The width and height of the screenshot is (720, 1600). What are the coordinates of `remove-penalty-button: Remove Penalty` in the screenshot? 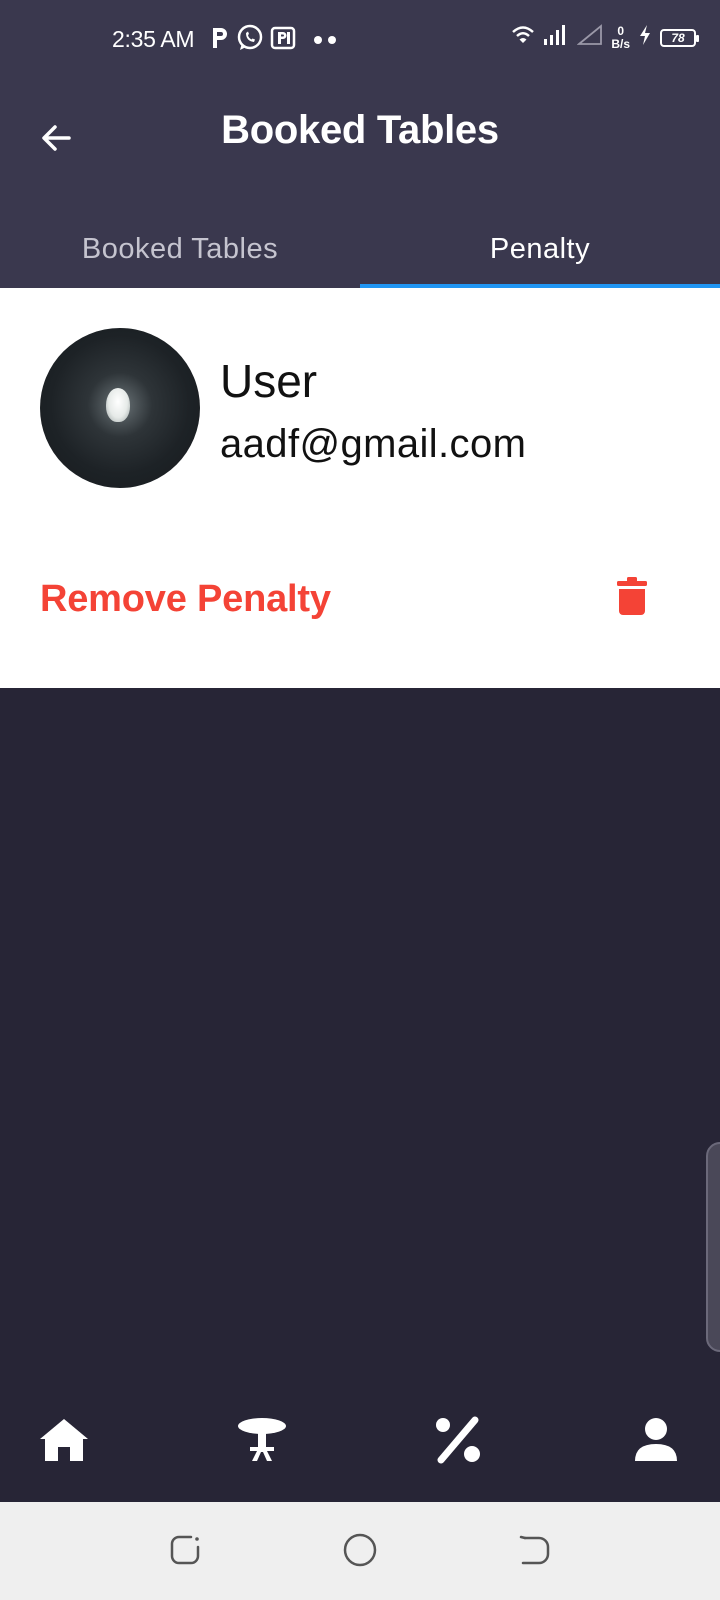 It's located at (185, 599).